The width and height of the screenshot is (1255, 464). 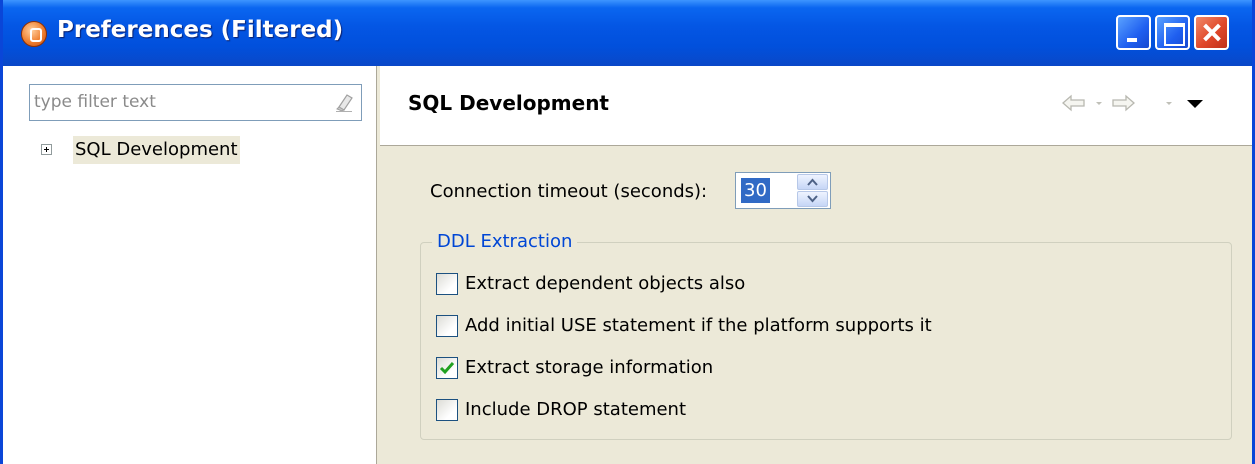 I want to click on preferences-app-icon, so click(x=34, y=34).